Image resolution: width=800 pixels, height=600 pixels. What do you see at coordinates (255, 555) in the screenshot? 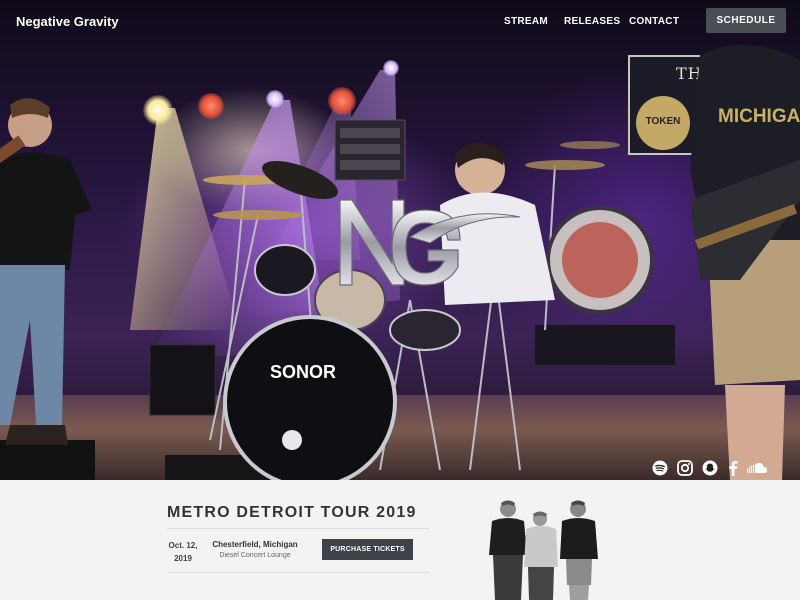
I see `event-venue: Diesel Concert Lounge` at bounding box center [255, 555].